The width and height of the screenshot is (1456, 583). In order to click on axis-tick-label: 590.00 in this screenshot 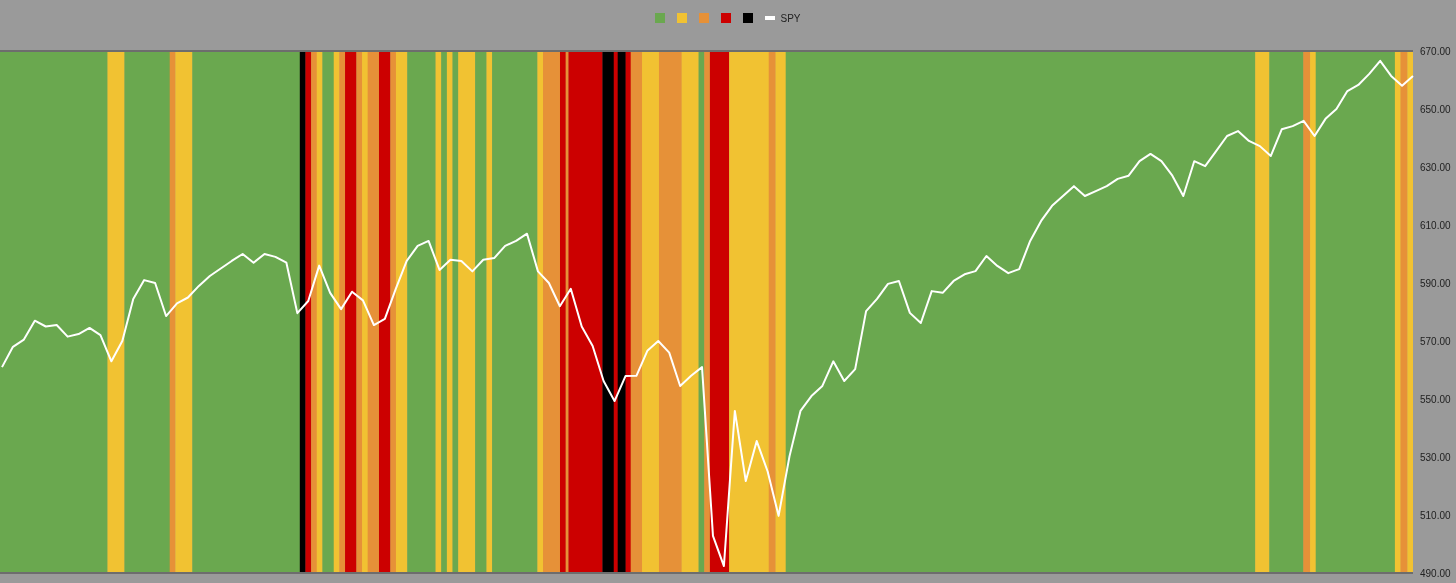, I will do `click(1435, 283)`.